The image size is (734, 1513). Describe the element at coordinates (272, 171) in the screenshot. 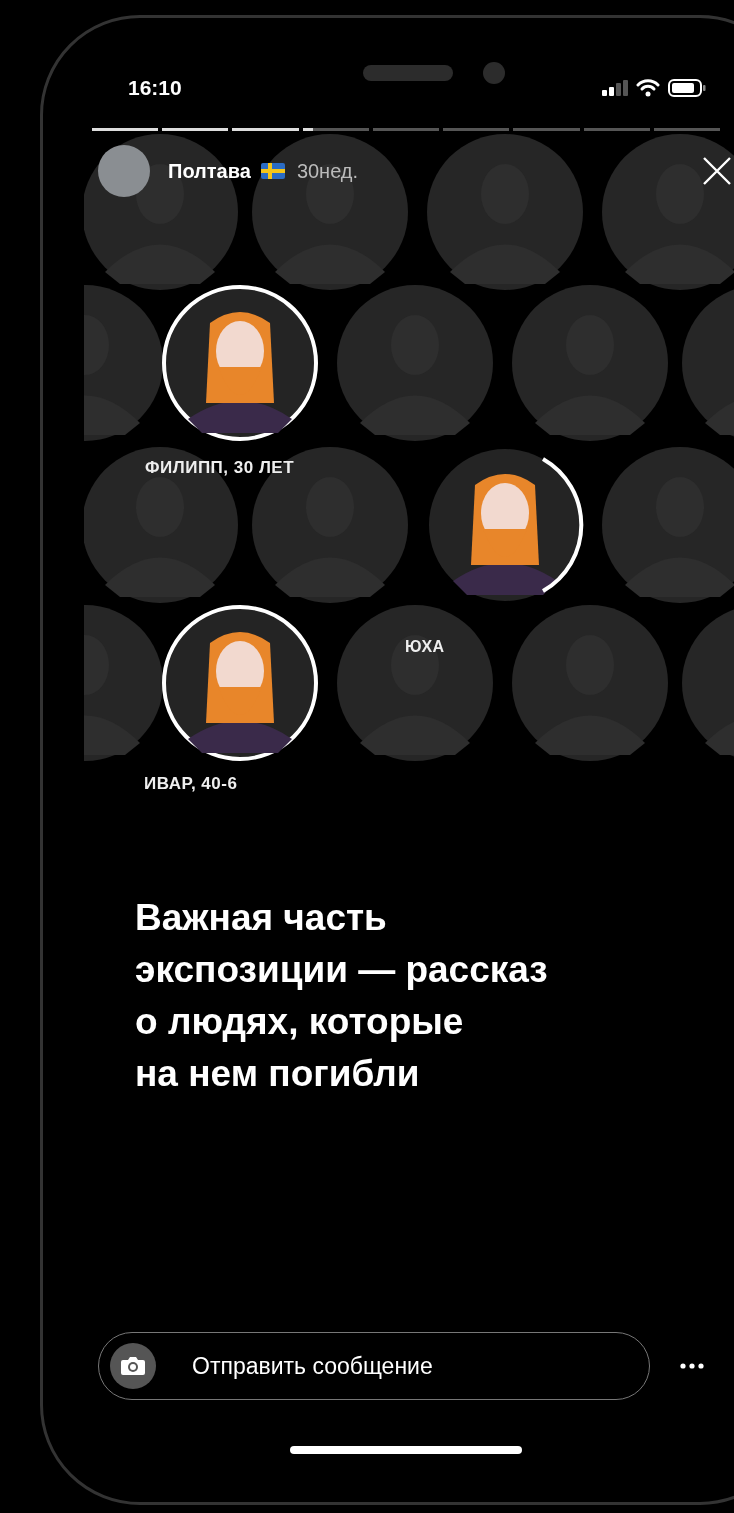

I see `flag-icon` at that location.